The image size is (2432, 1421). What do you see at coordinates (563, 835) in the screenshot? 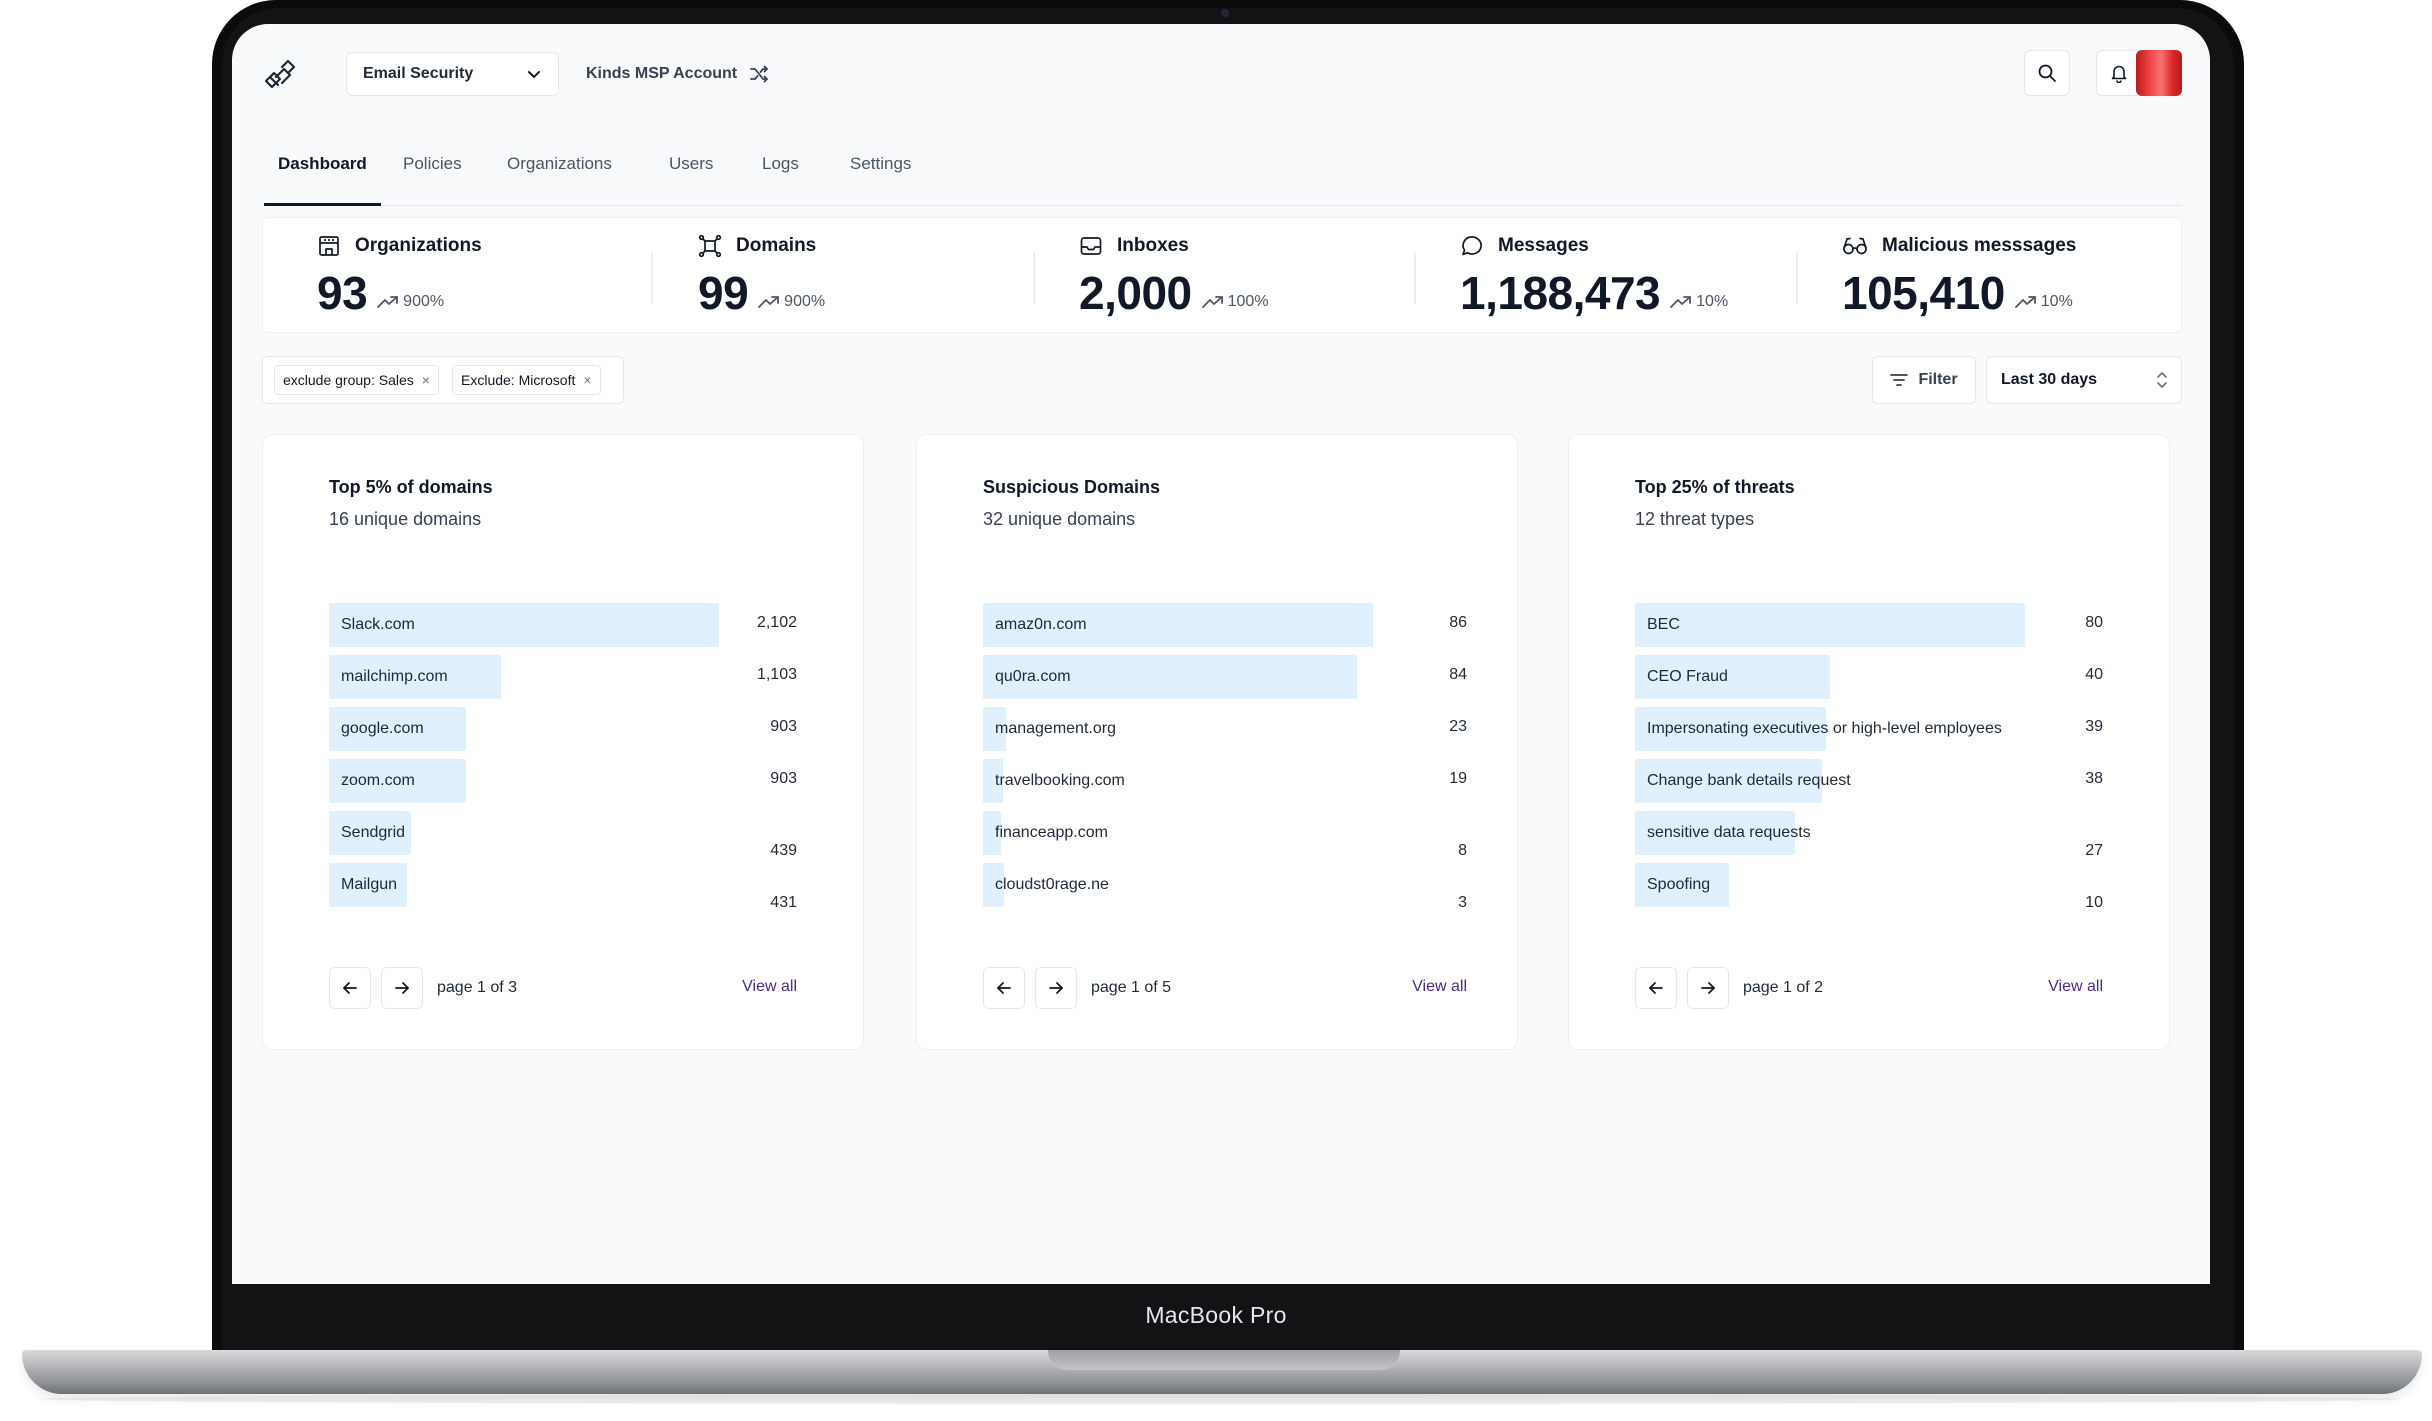
I see `ranking-row: Sendgrid 439` at bounding box center [563, 835].